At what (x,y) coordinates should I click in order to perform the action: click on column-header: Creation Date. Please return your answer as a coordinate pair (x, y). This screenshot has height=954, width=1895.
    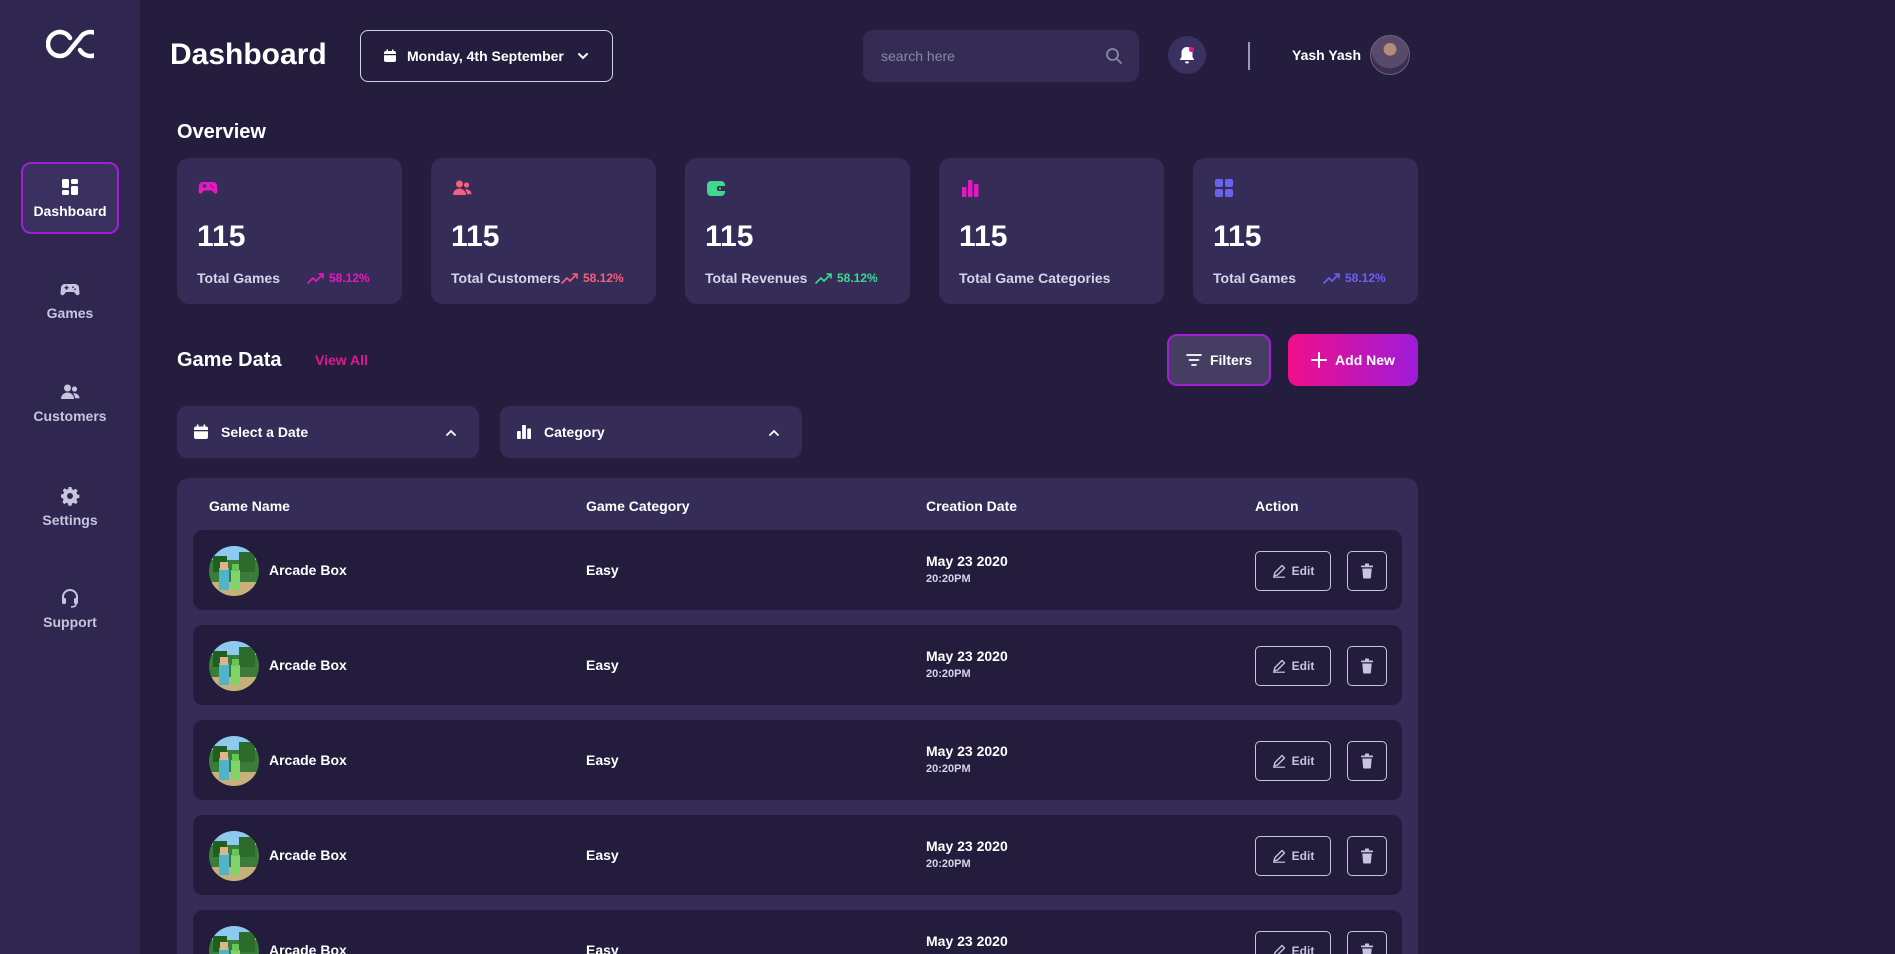
    Looking at the image, I should click on (971, 506).